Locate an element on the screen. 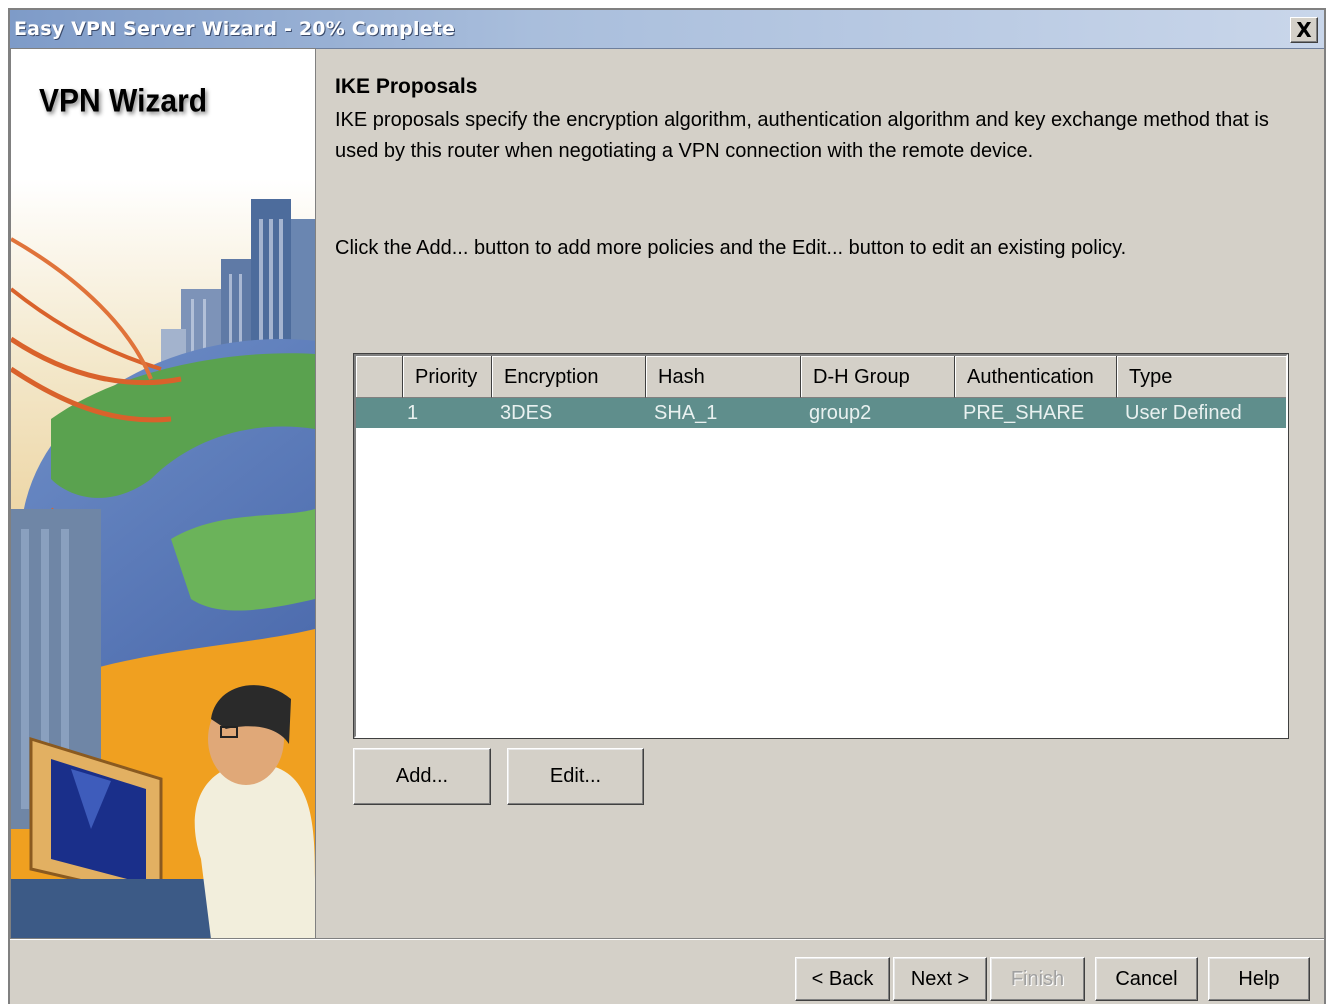 The height and width of the screenshot is (1004, 1331). cell-encryption: 3DES is located at coordinates (526, 413).